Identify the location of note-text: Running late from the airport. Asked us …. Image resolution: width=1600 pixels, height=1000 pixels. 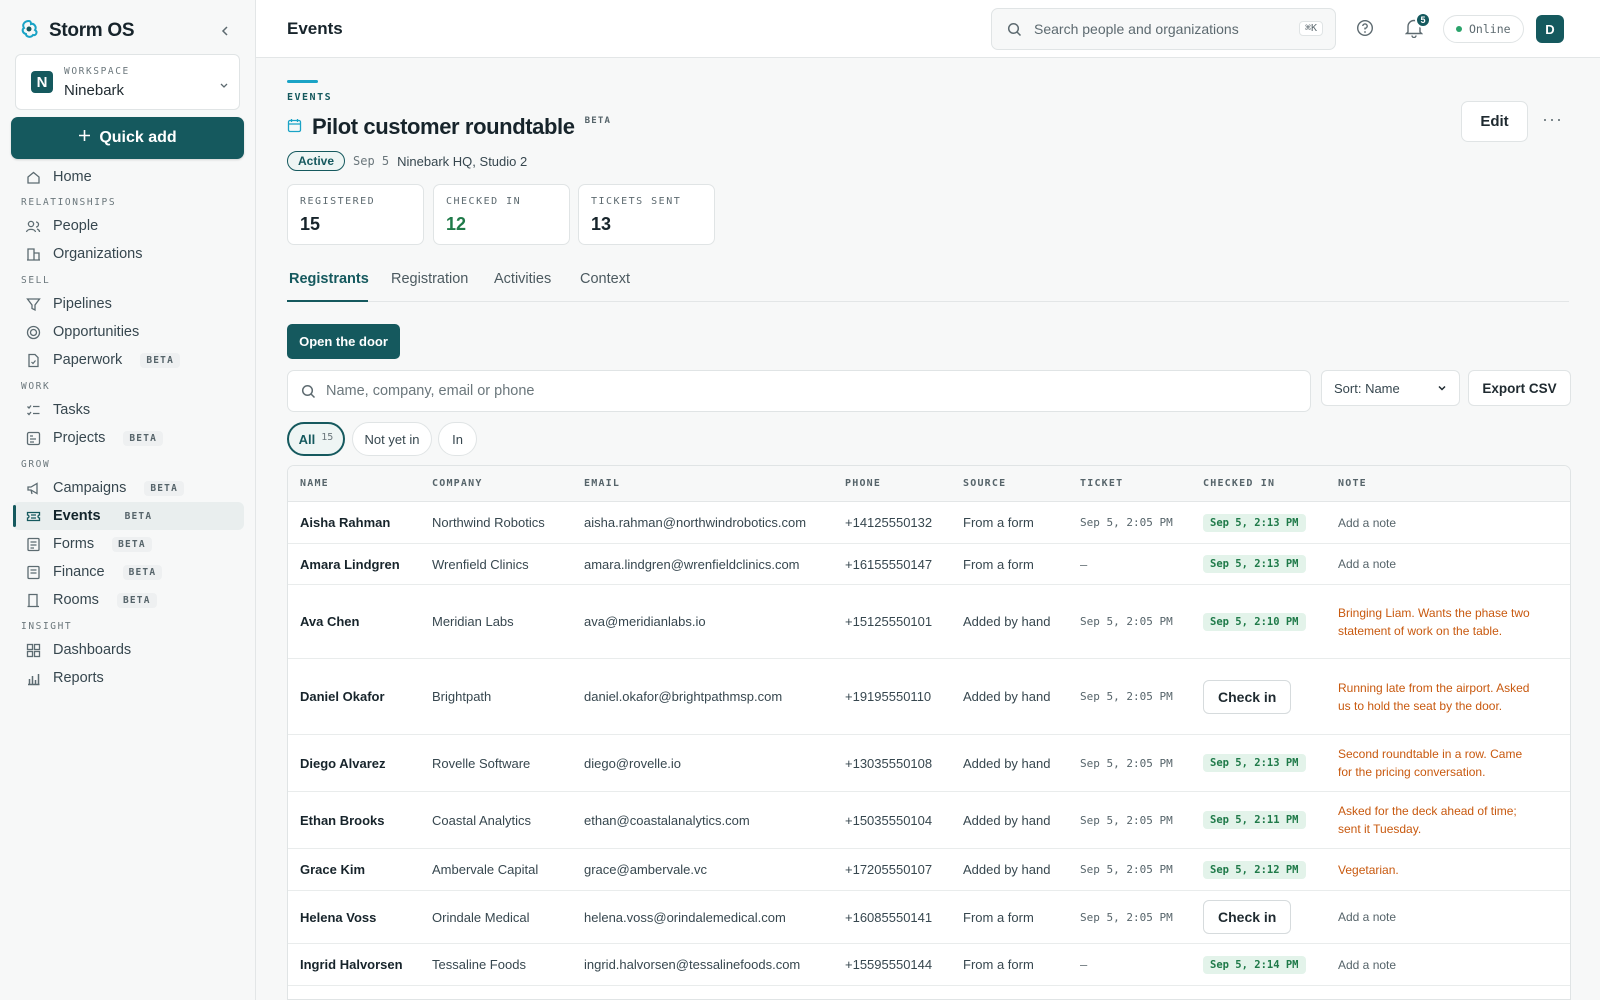
(1434, 696).